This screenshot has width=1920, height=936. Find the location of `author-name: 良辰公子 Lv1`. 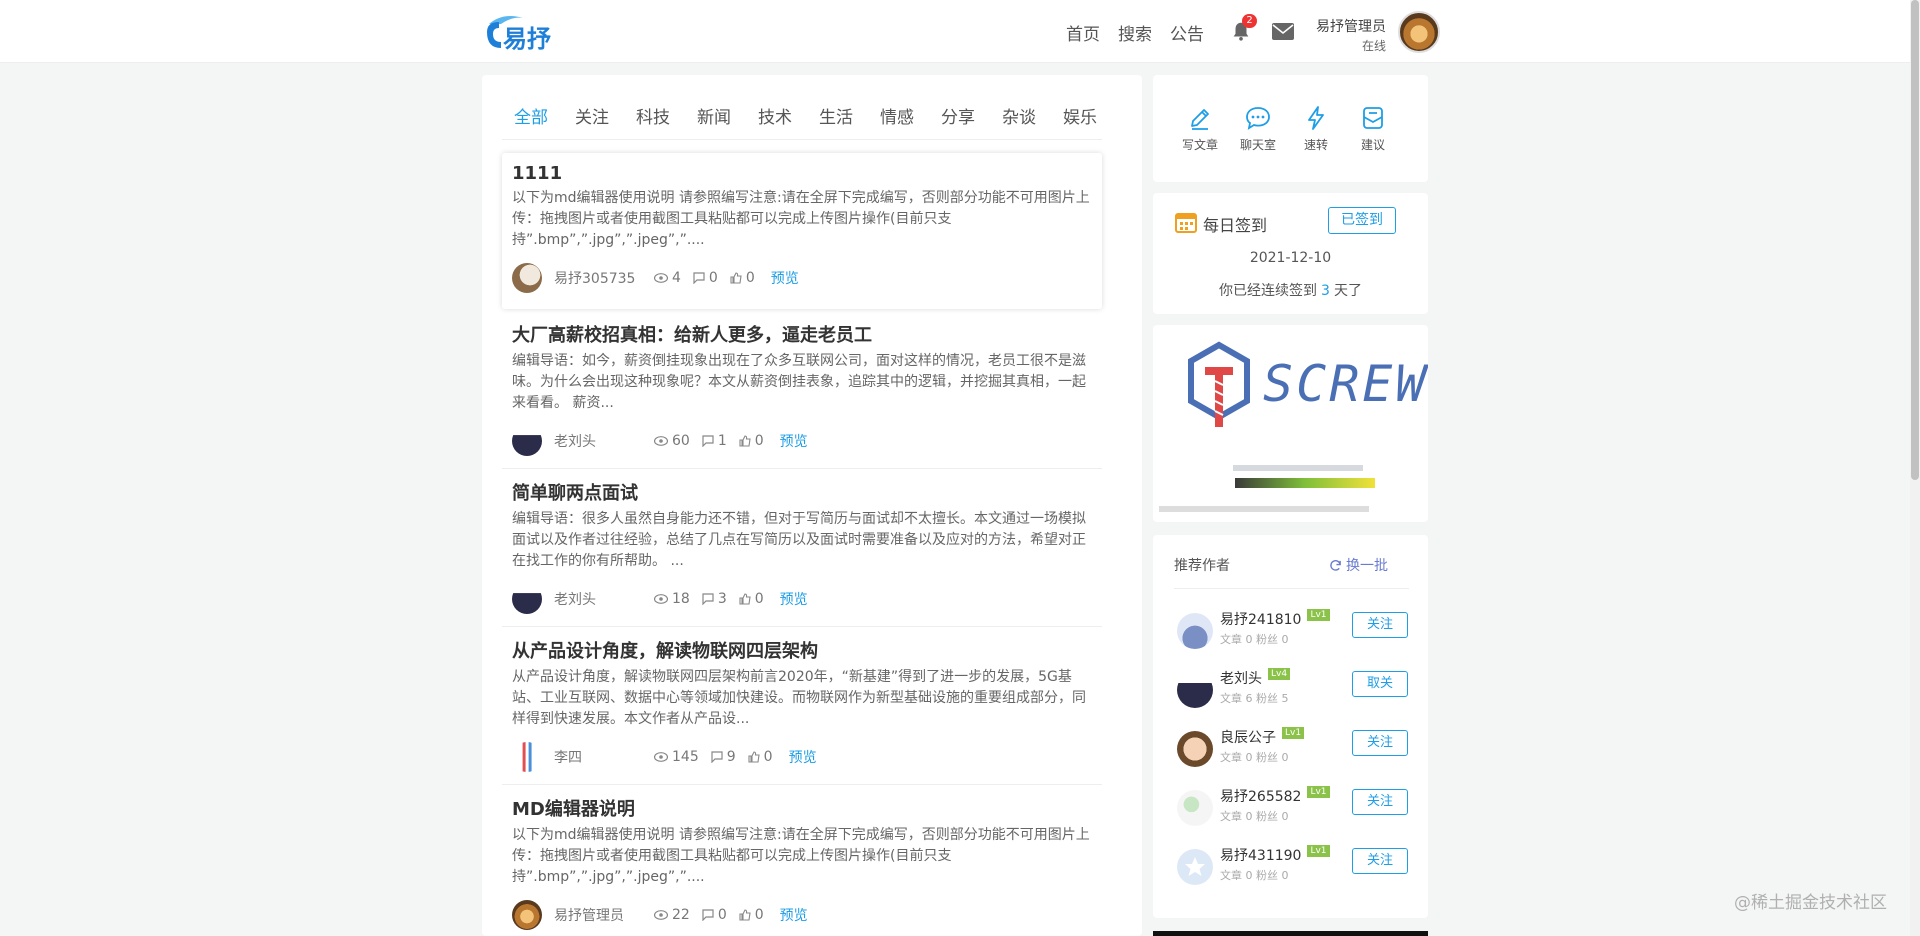

author-name: 良辰公子 Lv1 is located at coordinates (1262, 737).